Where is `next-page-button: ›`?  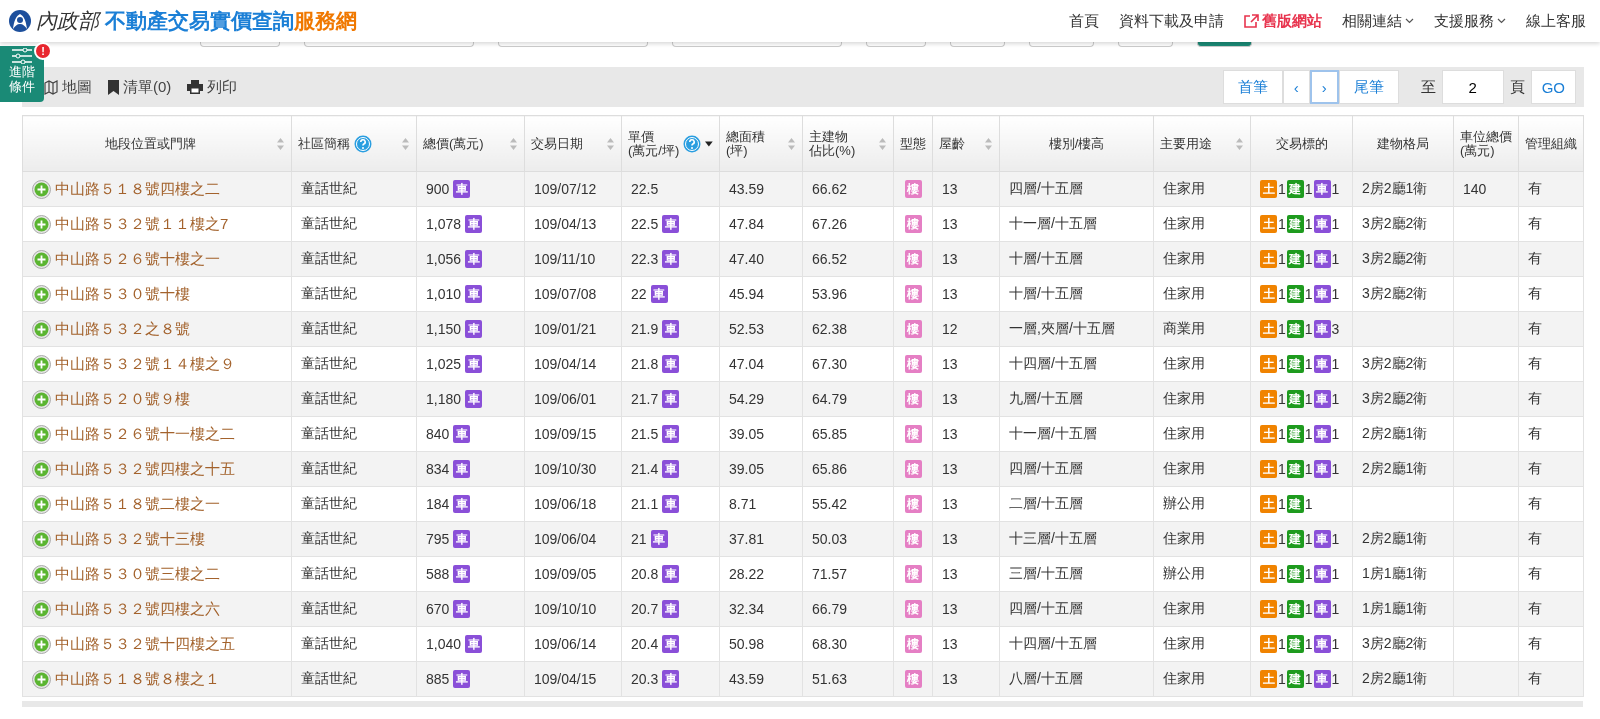
next-page-button: › is located at coordinates (1324, 87).